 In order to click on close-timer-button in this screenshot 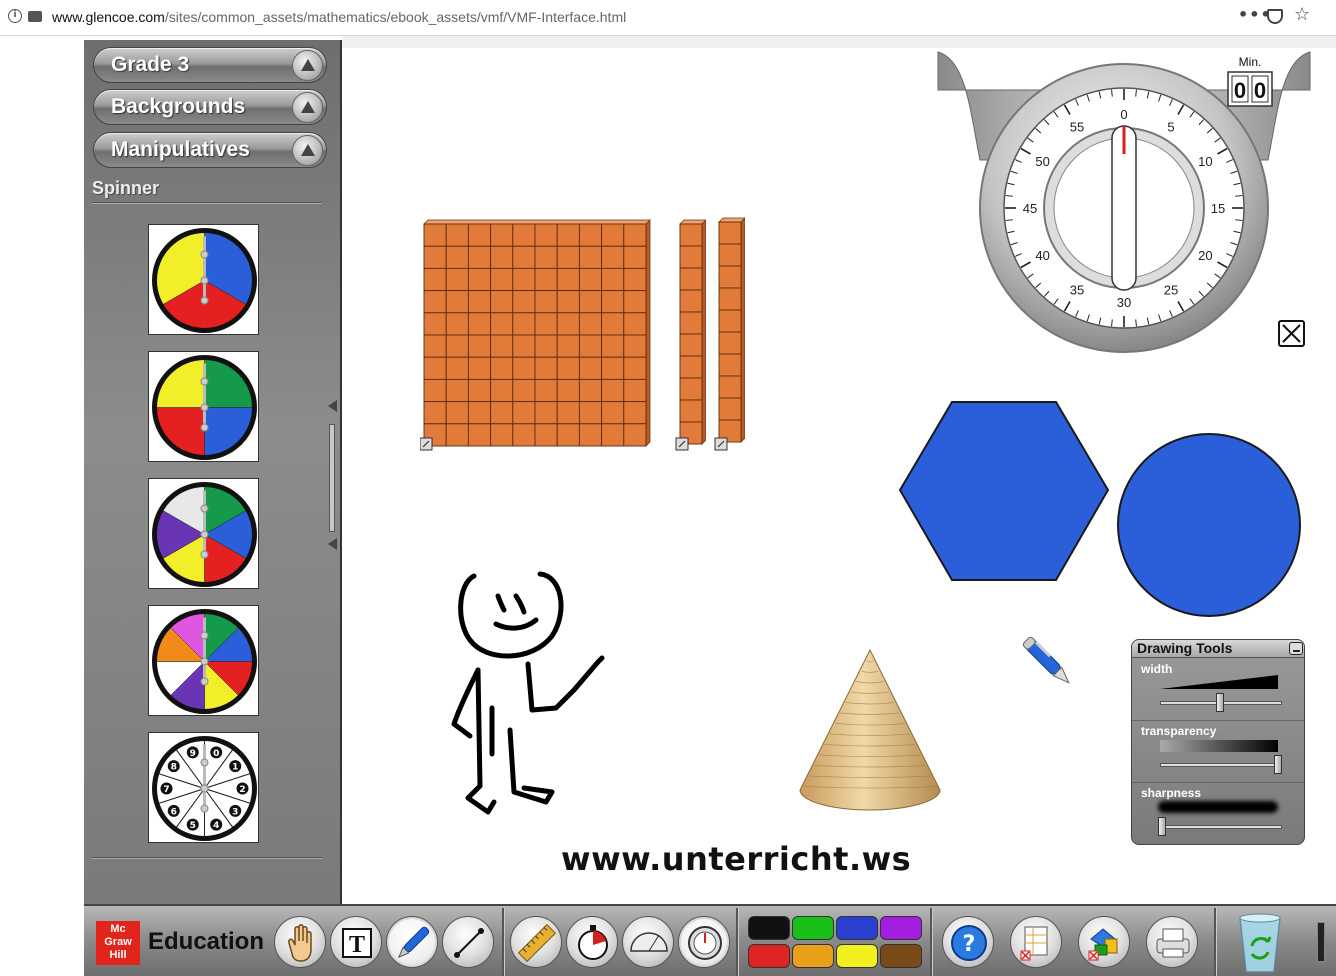, I will do `click(1291, 333)`.